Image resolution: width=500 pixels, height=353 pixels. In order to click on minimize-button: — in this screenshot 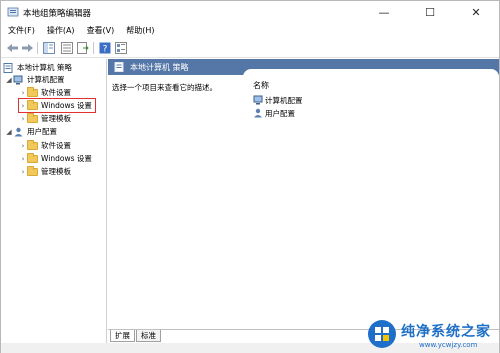, I will do `click(384, 12)`.